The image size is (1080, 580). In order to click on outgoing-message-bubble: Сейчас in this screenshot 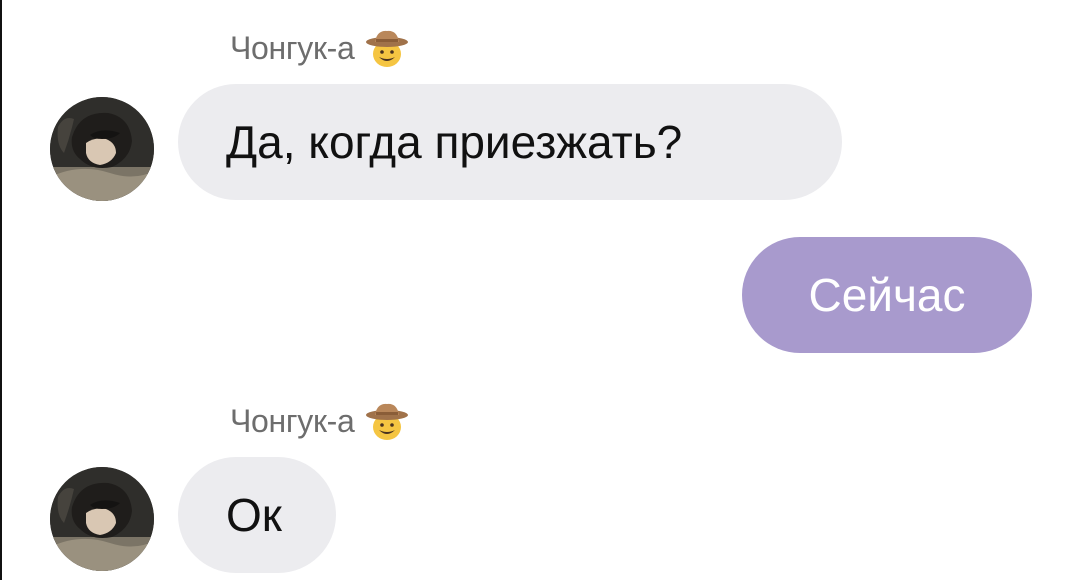, I will do `click(887, 295)`.